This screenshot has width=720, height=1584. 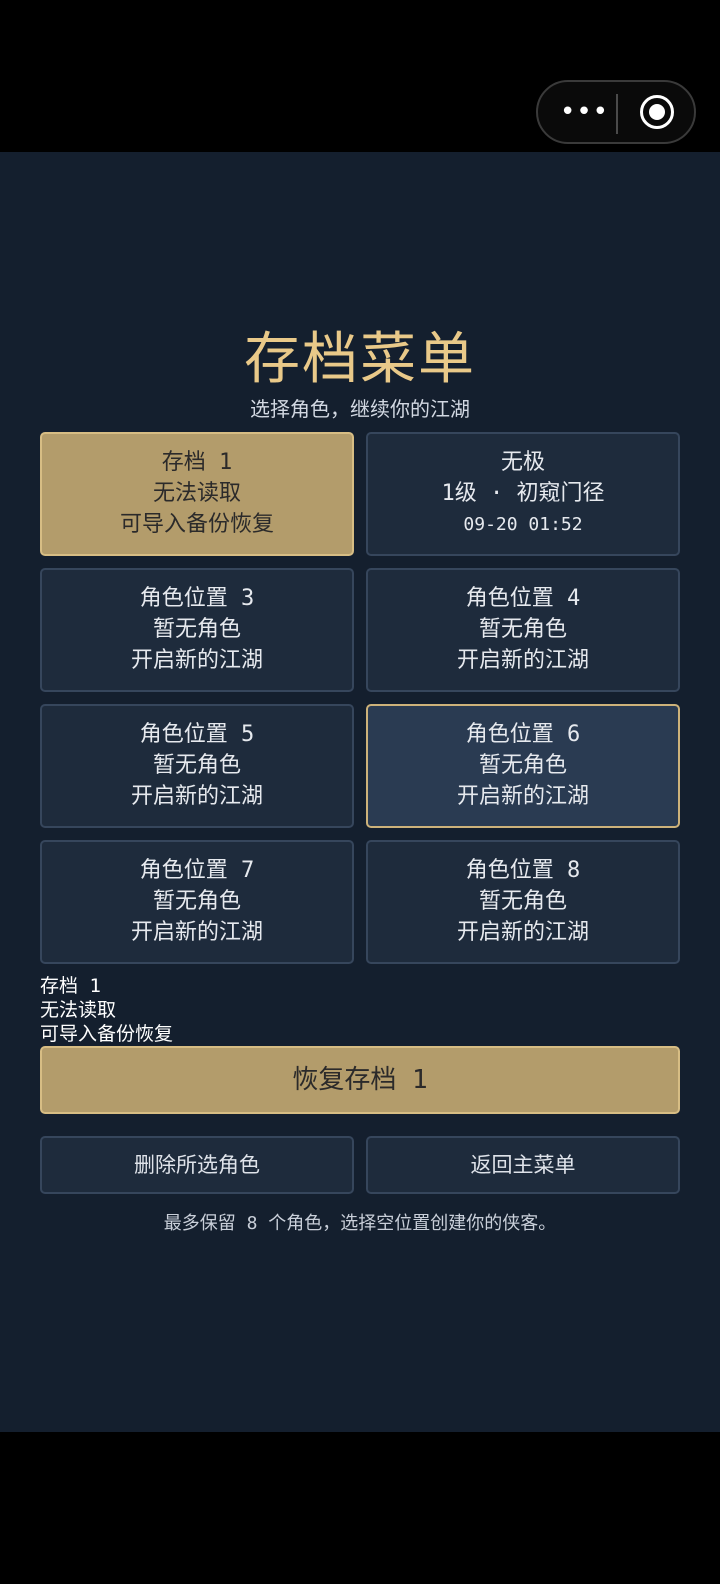 I want to click on slot-status: 1级 · 初窥门径, so click(x=523, y=493).